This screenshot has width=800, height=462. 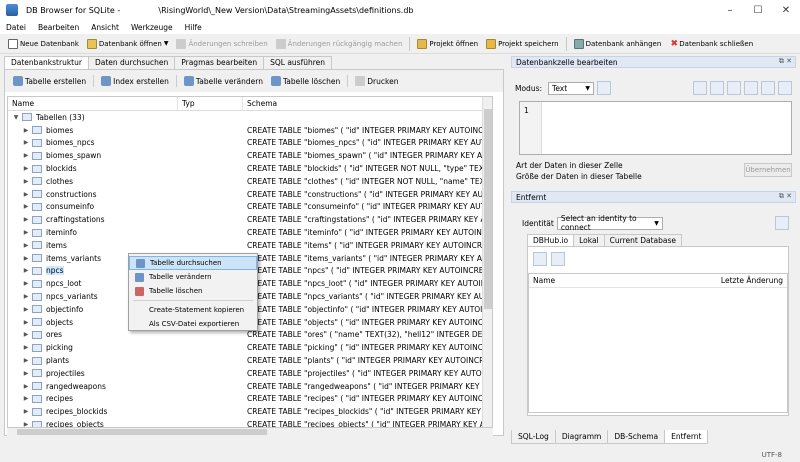 I want to click on tab-diagram: Diagramm, so click(x=581, y=437).